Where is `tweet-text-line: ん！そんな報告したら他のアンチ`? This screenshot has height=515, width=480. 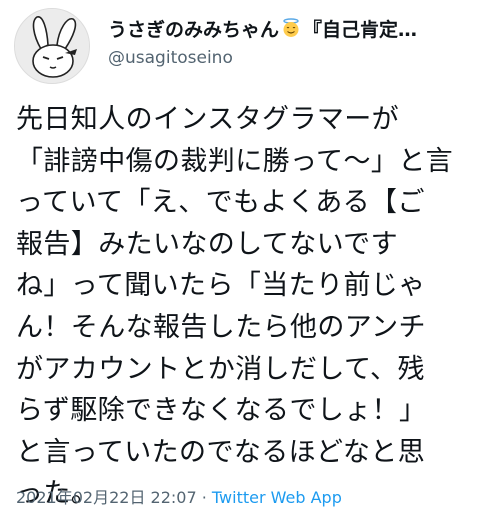 tweet-text-line: ん！そんな報告したら他のアンチ is located at coordinates (221, 327).